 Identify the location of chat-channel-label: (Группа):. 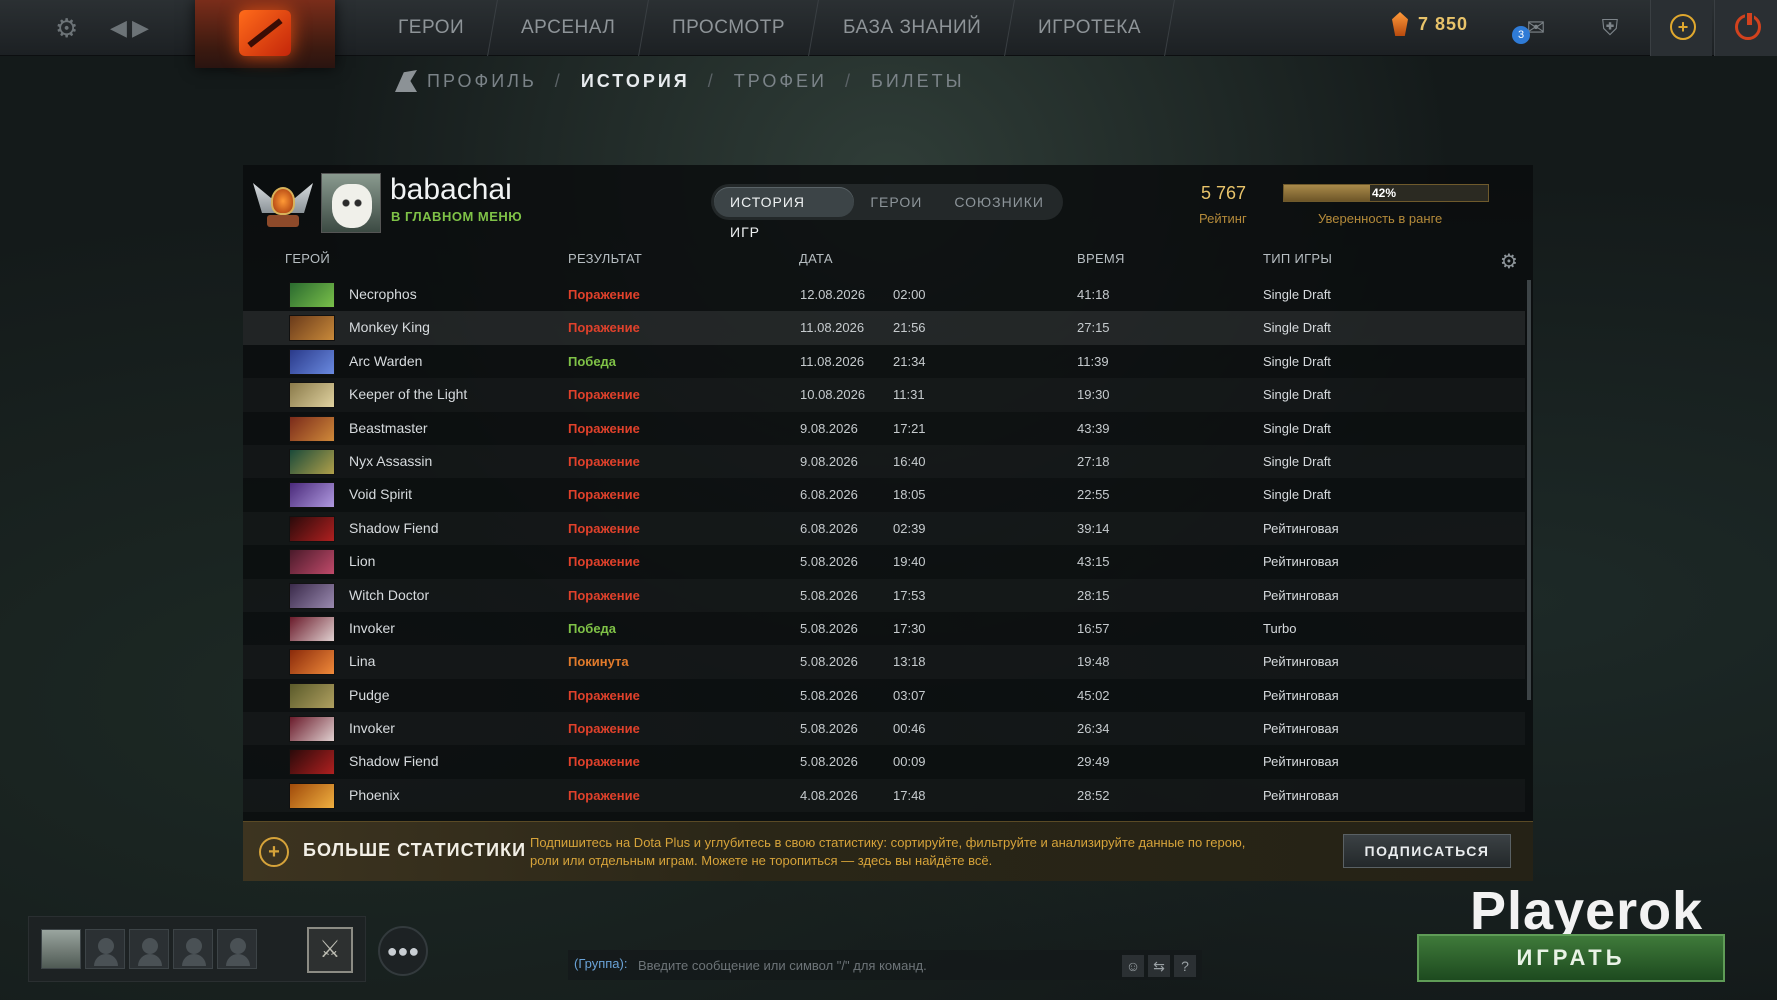
(600, 963).